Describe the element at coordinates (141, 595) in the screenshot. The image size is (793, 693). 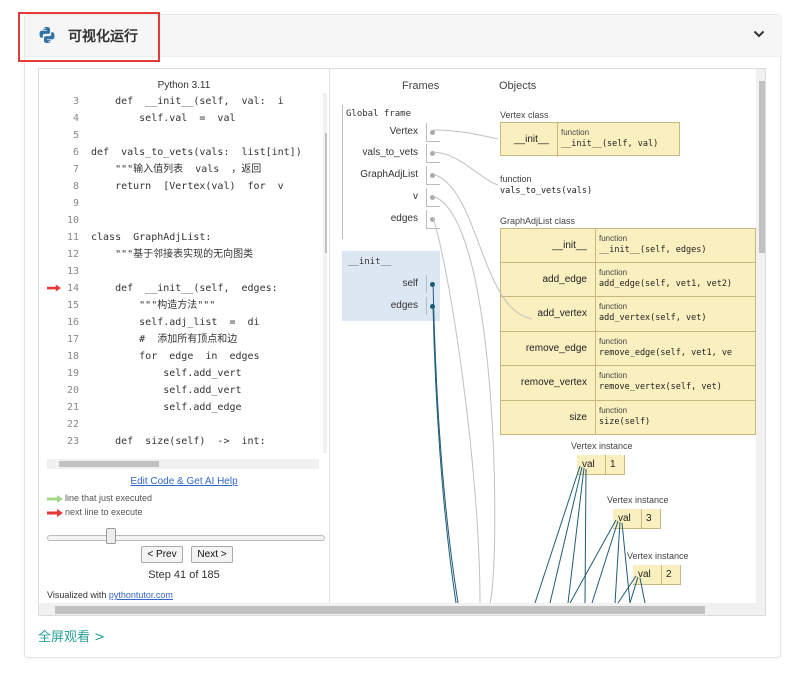
I see `pythontutor-link: pythontutor.com` at that location.